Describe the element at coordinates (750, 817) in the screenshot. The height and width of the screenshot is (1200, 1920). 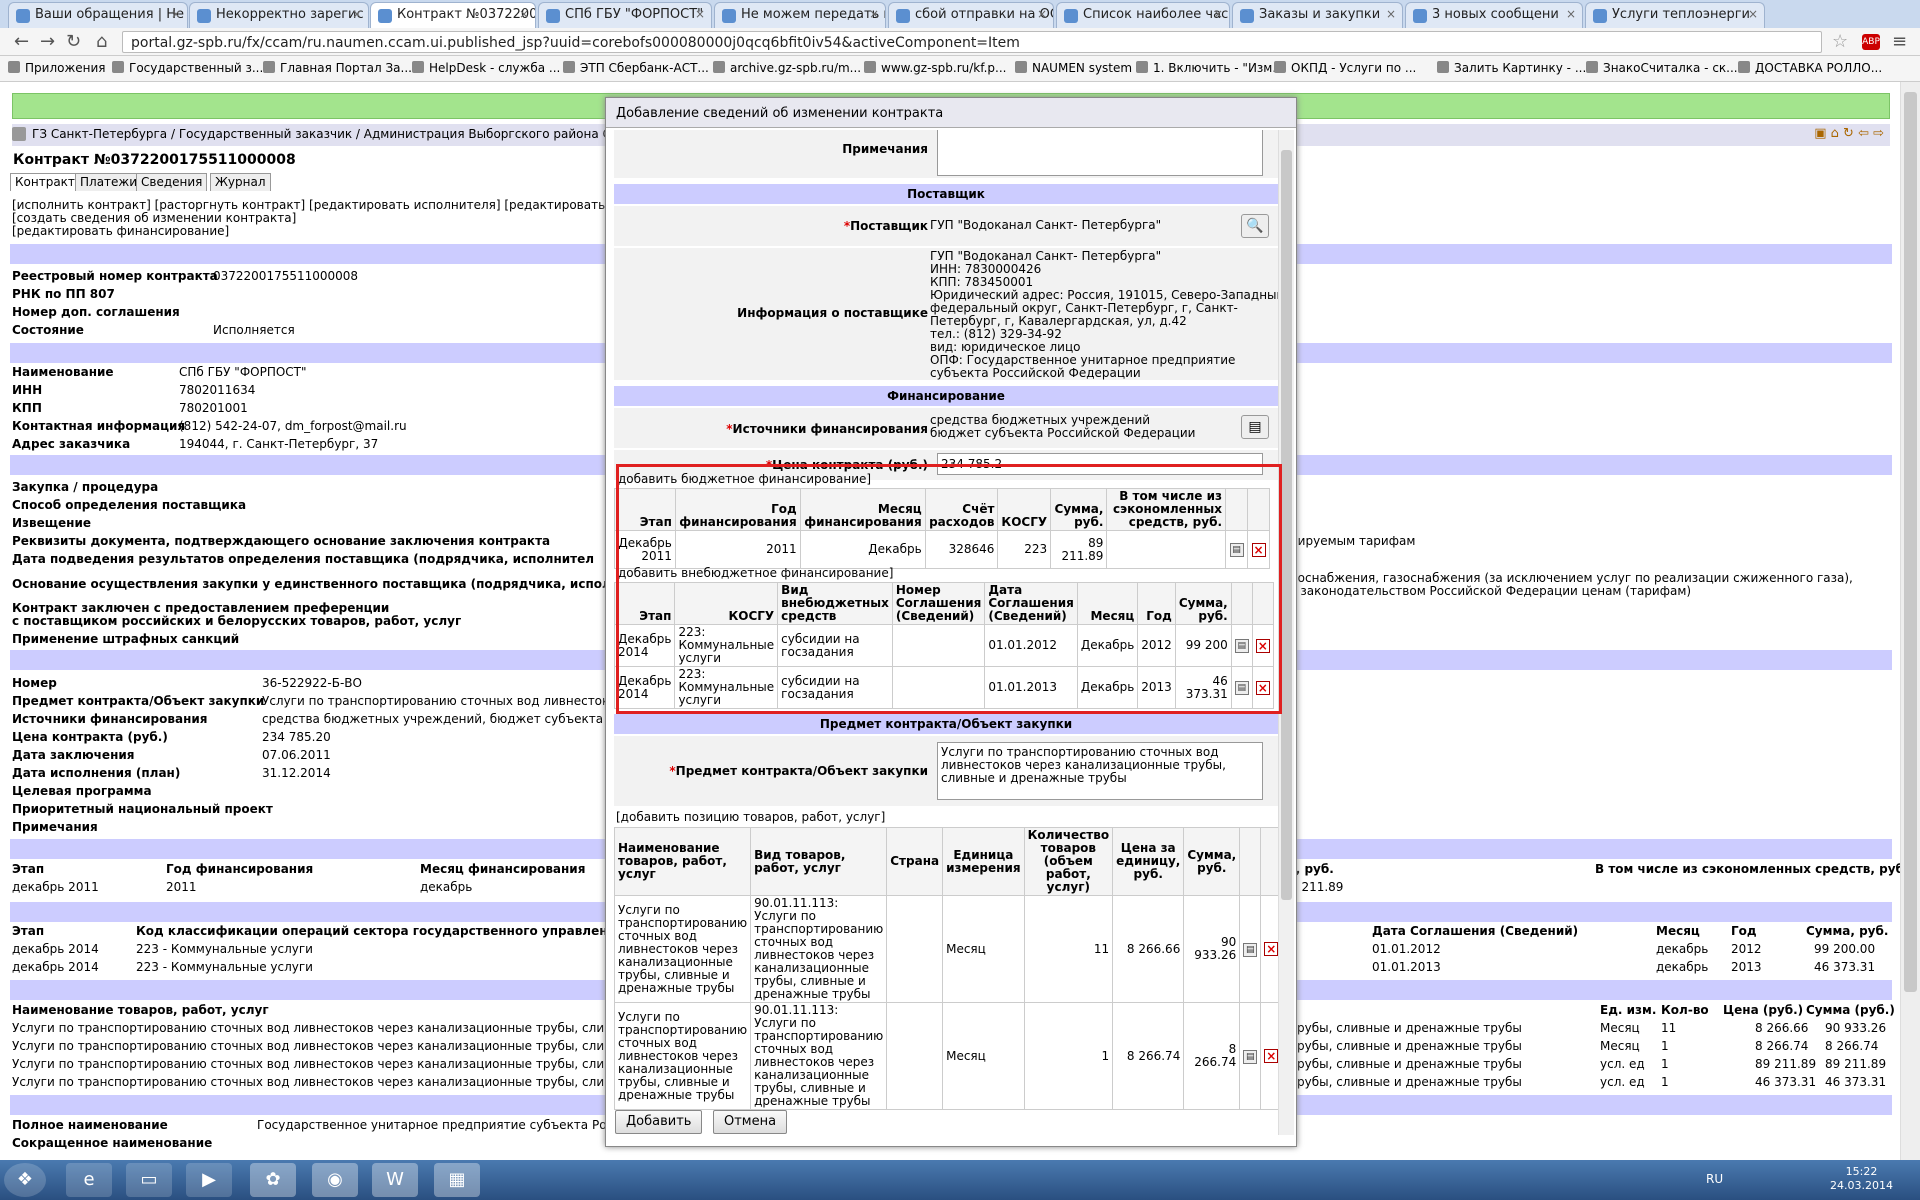
I see `add-goods-link: [добавить позицию товаров, работ, услуг]` at that location.